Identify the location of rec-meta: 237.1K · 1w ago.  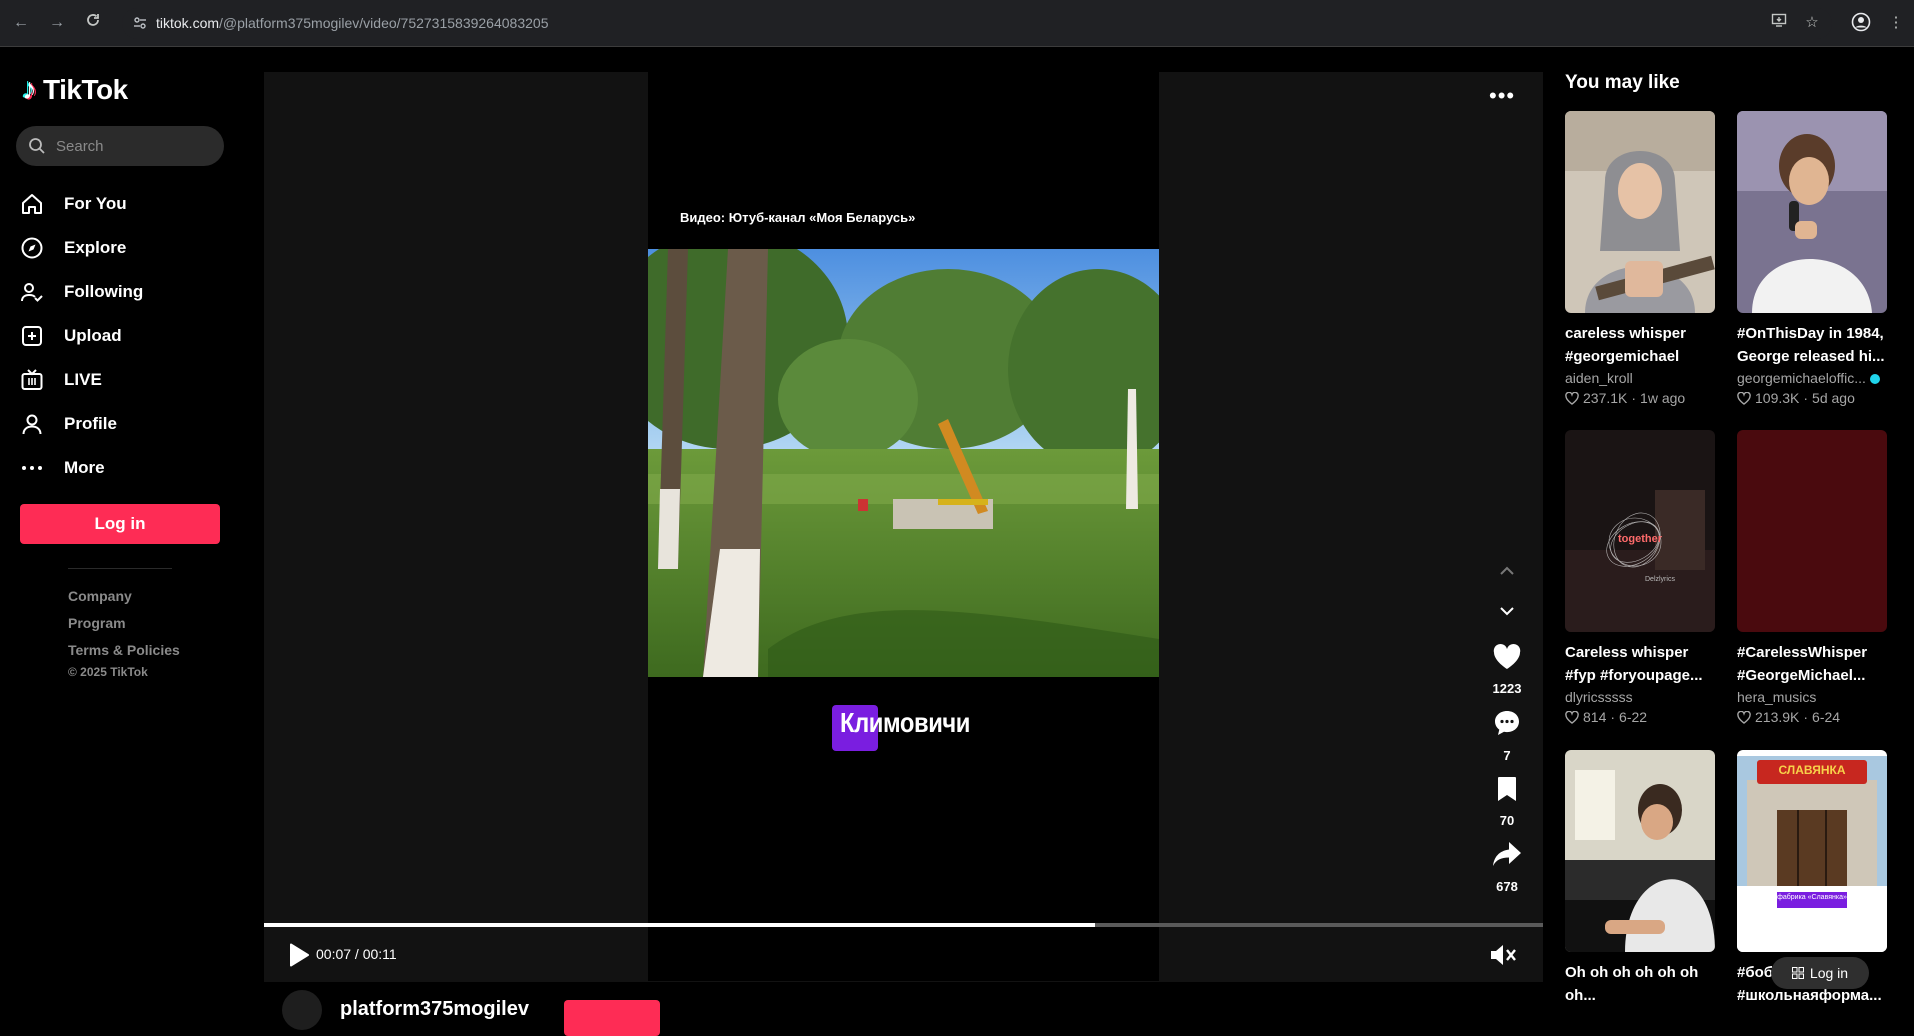
(1640, 398).